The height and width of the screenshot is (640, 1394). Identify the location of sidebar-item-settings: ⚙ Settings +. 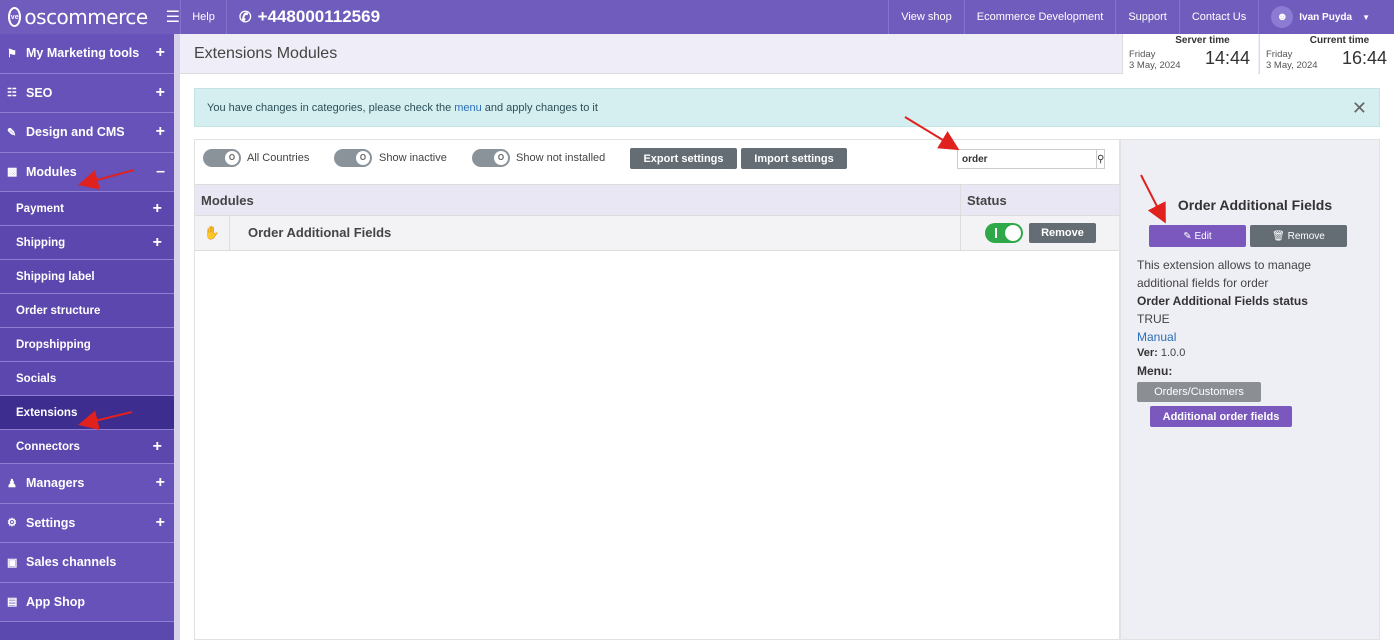
(87, 523).